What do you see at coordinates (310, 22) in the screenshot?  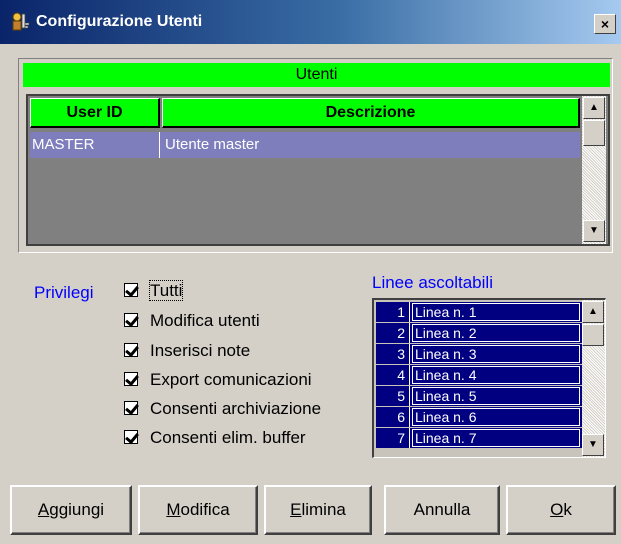 I see `title-bar: Configurazione Utenti ×` at bounding box center [310, 22].